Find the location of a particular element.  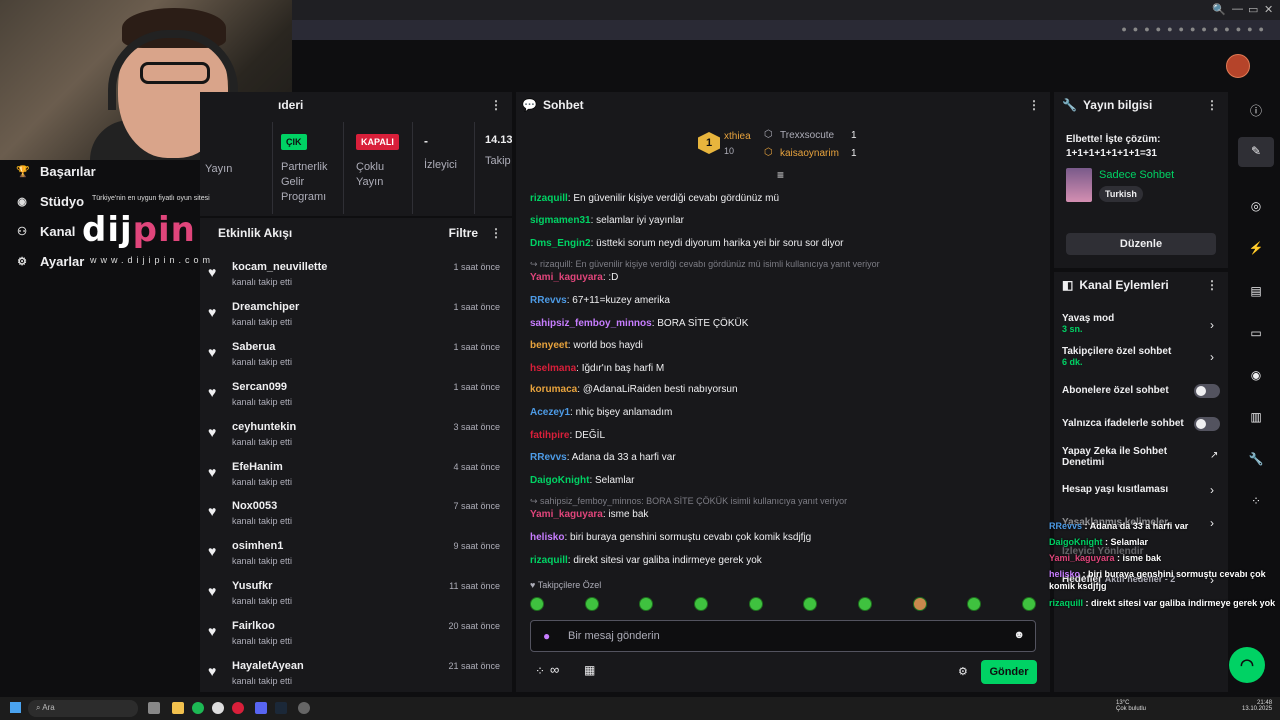

chat-message: Yami_kaguyara: :D is located at coordinates (574, 277).